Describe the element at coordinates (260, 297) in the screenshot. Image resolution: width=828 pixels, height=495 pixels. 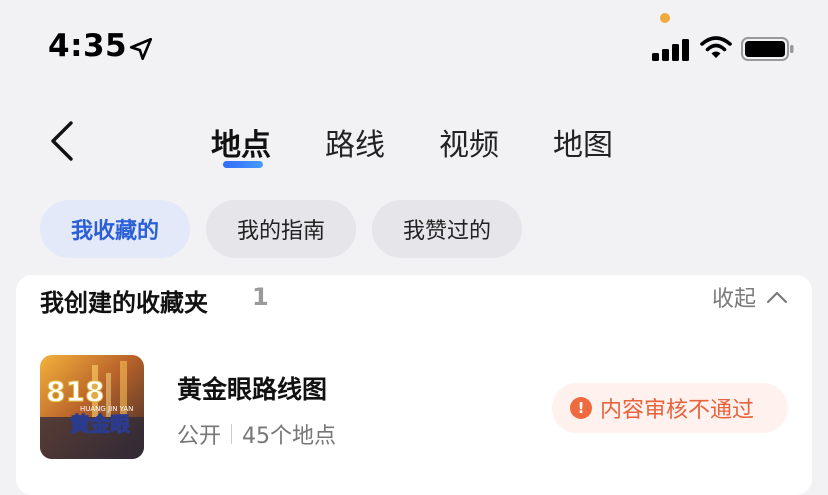
I see `section-count: 1` at that location.